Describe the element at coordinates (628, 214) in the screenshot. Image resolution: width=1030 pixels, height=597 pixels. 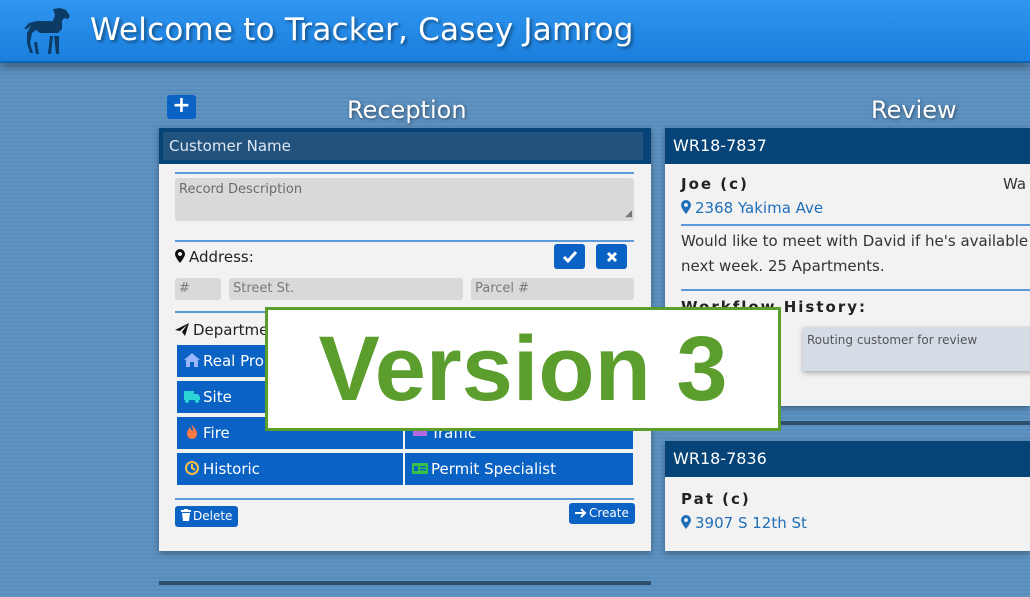
I see `resize-handle-icon: ◢` at that location.